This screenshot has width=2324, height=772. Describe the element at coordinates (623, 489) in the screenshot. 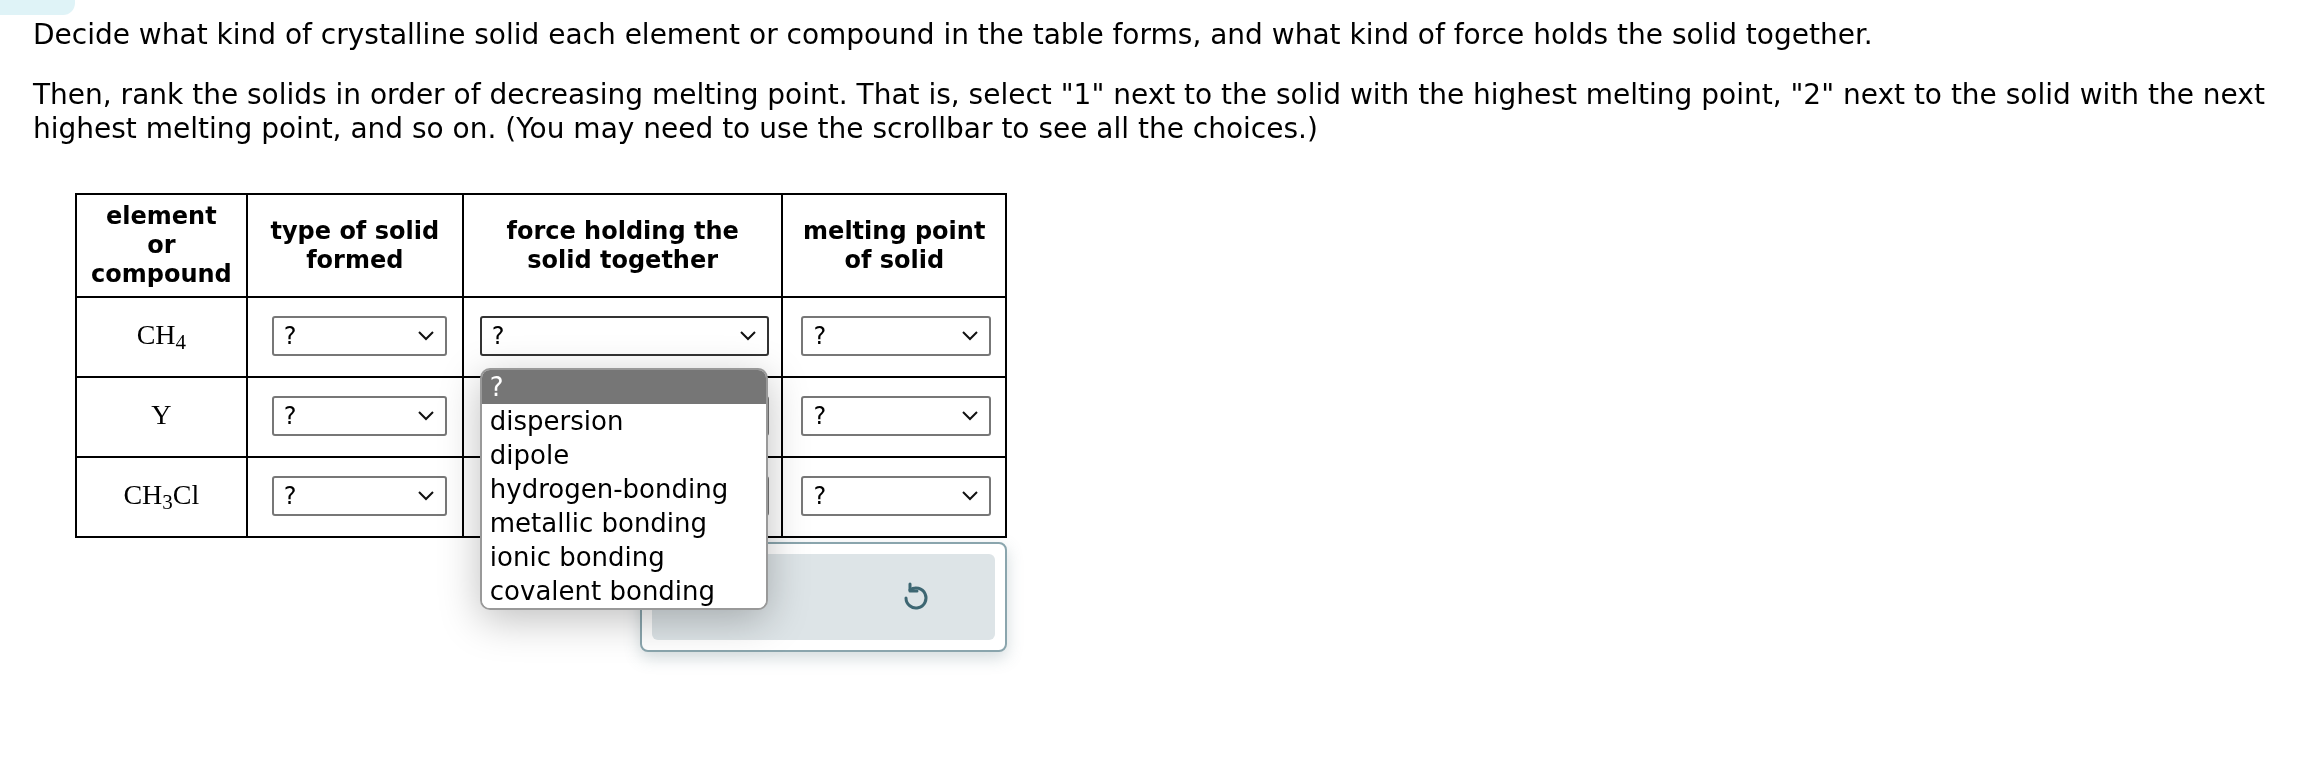

I see `dropdown-option: hydrogen-bonding` at that location.